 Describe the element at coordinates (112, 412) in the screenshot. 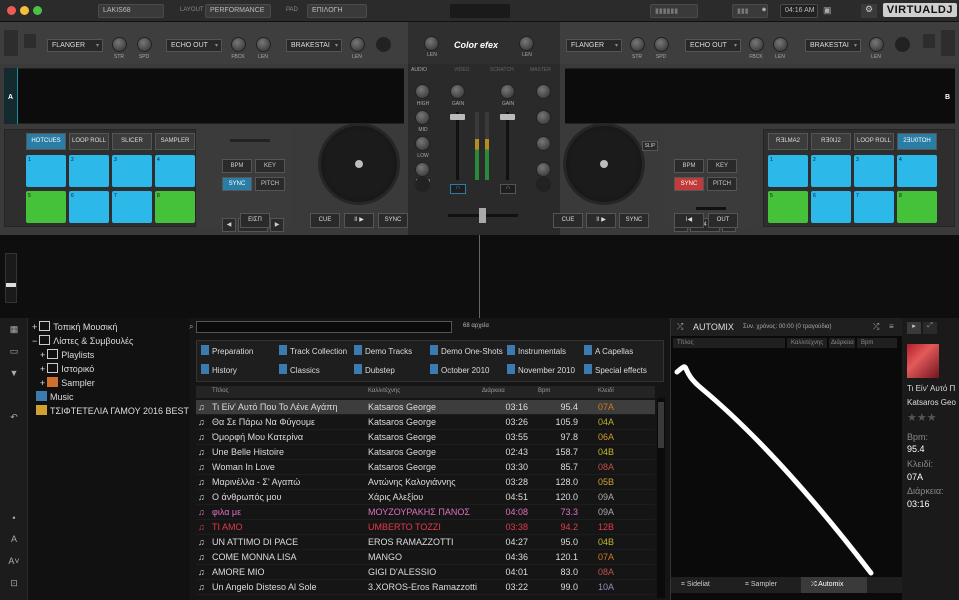

I see `tree-item-tsifteteleia: ΤΣΙΦΤΕΤΕΛΙΑ ΓΑΜΟΥ 2016 BEST` at that location.